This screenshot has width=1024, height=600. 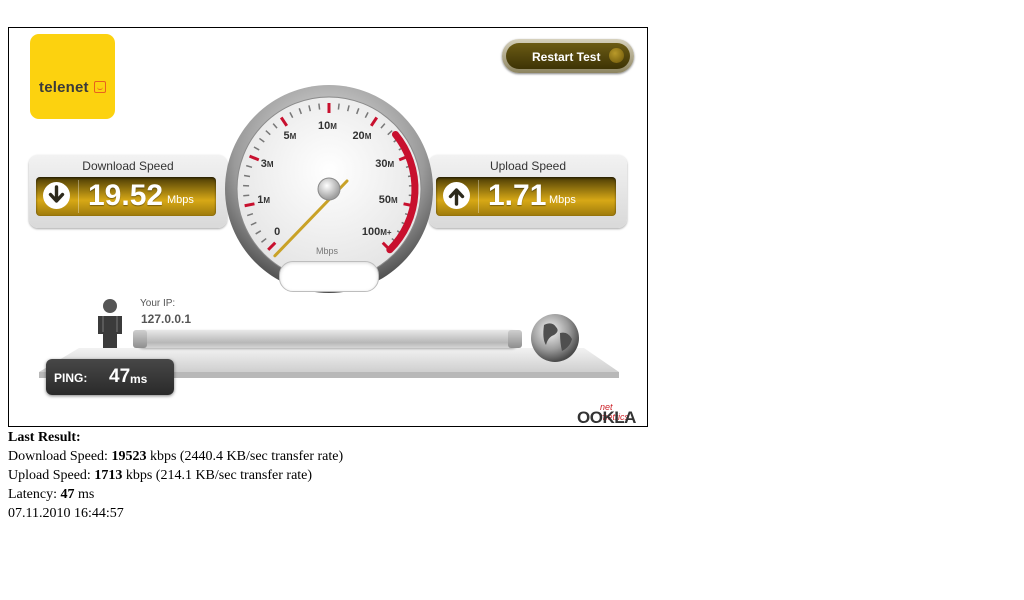 I want to click on knob-icon, so click(x=616, y=55).